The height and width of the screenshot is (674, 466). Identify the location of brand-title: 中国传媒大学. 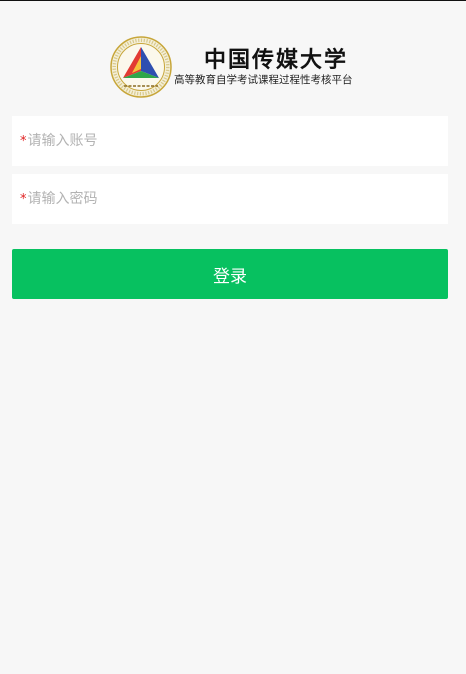
(276, 60).